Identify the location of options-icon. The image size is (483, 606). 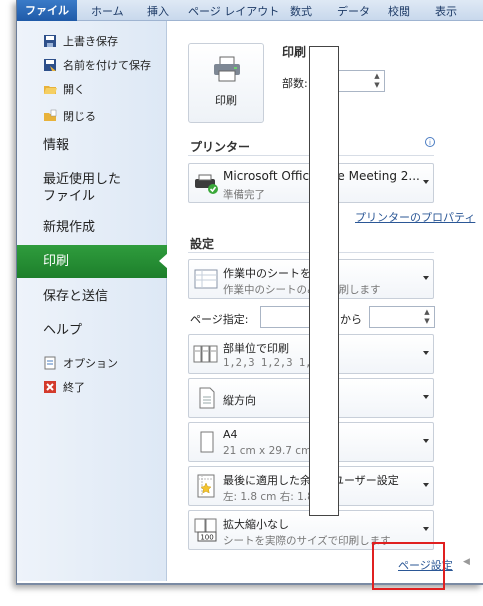
(50, 363).